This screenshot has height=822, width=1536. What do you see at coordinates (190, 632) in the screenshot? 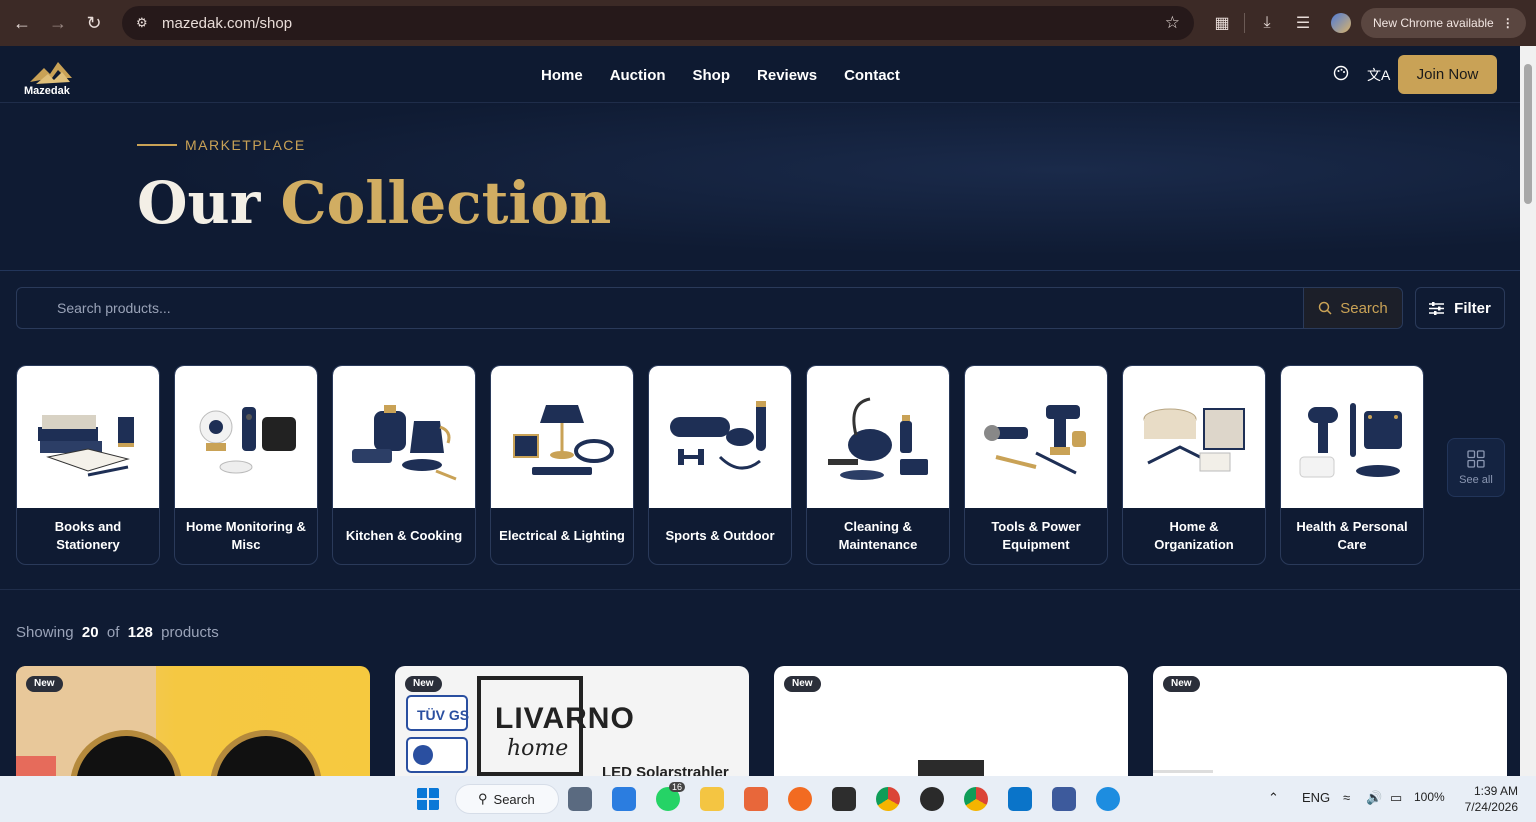
I see `results-suffix: products` at bounding box center [190, 632].